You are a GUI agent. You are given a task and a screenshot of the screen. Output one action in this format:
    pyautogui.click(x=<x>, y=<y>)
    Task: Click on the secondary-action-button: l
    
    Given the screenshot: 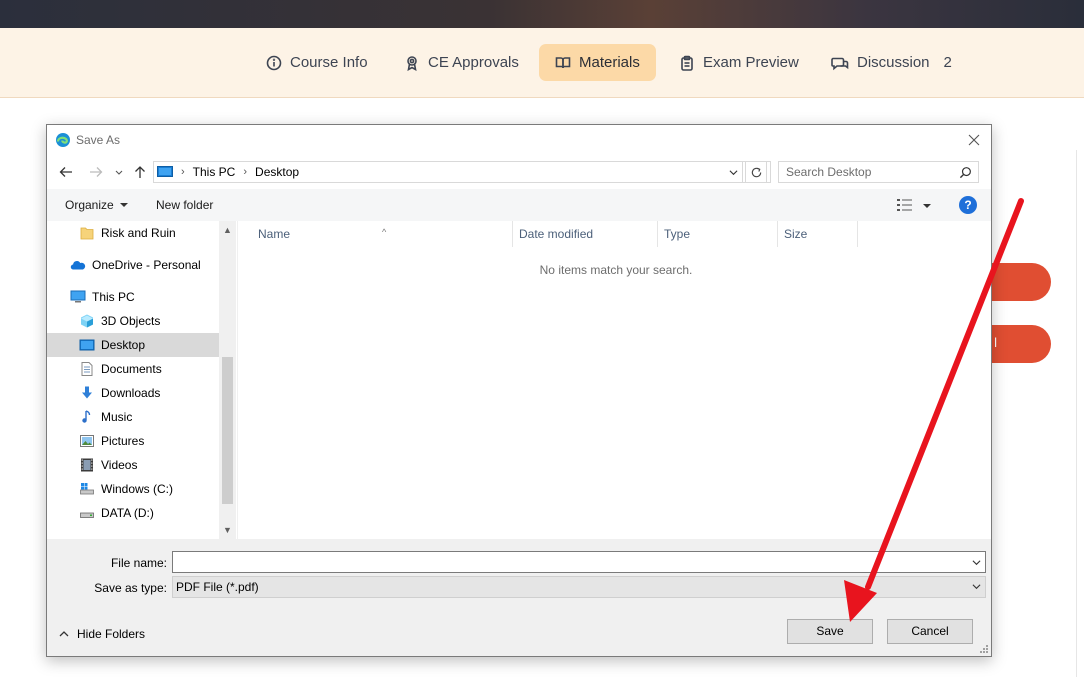 What is the action you would take?
    pyautogui.click(x=1020, y=344)
    